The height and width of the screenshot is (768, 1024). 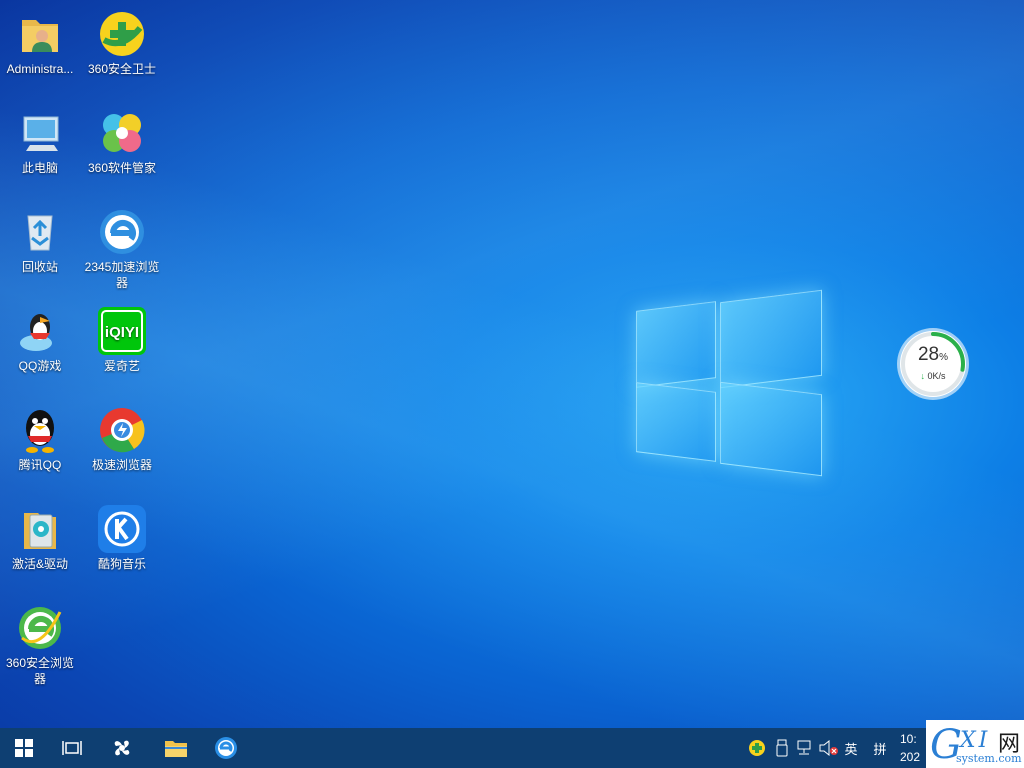 What do you see at coordinates (512, 748) in the screenshot?
I see `taskbar: 英 拼 10: 202` at bounding box center [512, 748].